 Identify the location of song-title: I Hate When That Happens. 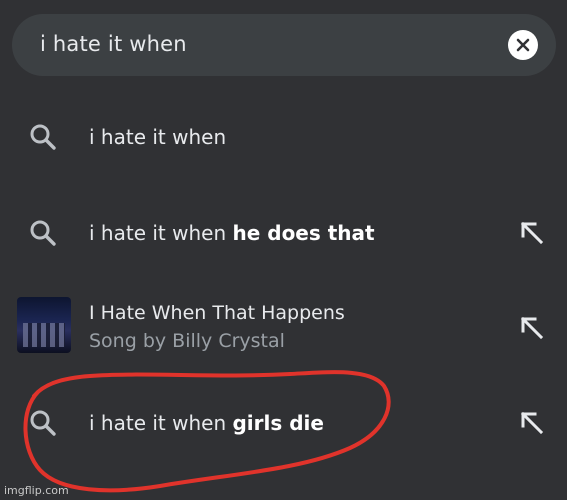
(217, 313).